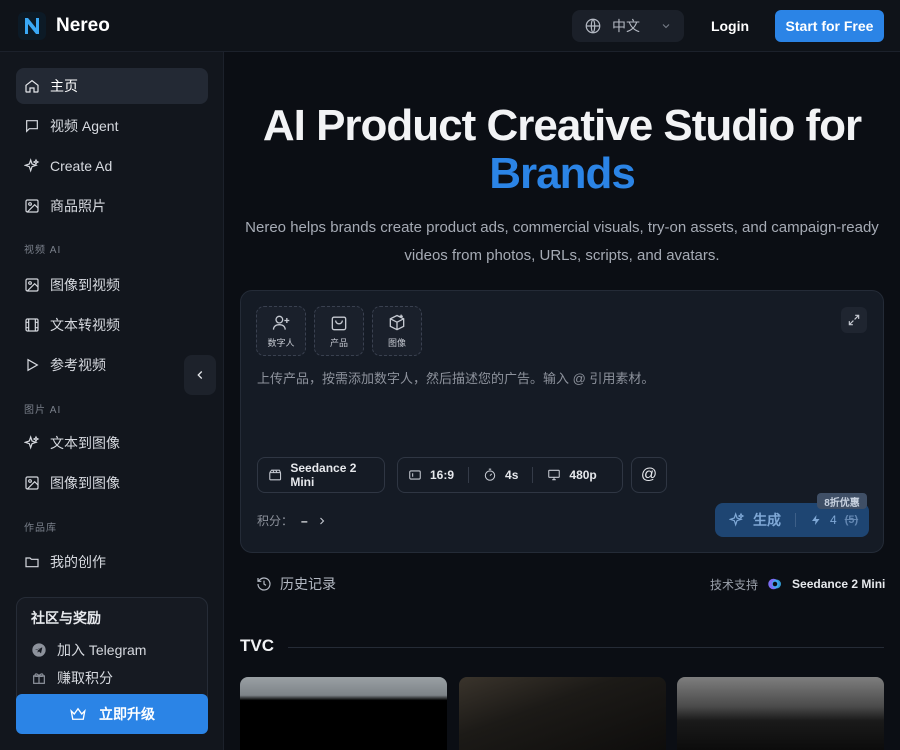 This screenshot has height=750, width=900. I want to click on join-telegram-link: 加入 Telegram, so click(112, 650).